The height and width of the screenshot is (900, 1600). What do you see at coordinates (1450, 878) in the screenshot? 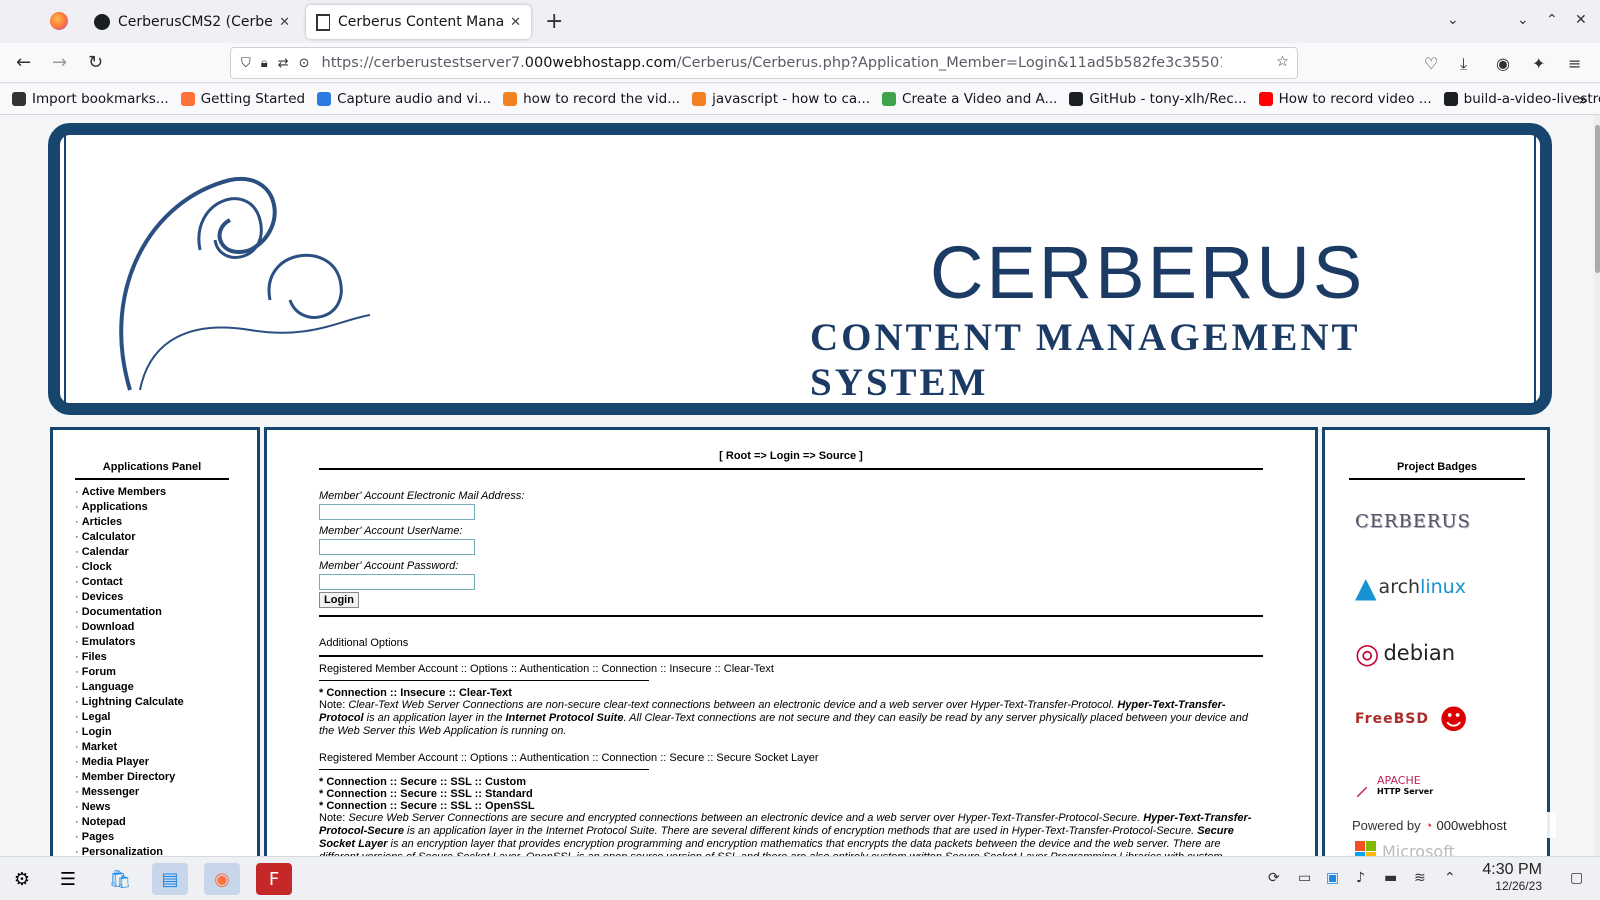
I see `show-hidden-icon: ⌃` at bounding box center [1450, 878].